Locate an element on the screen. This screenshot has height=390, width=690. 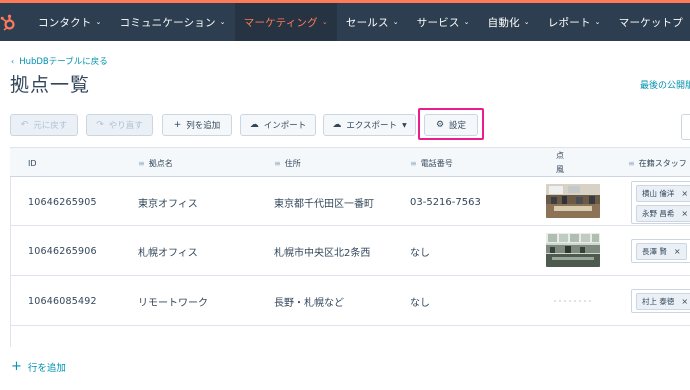
export-label: エクスポート is located at coordinates (372, 126).